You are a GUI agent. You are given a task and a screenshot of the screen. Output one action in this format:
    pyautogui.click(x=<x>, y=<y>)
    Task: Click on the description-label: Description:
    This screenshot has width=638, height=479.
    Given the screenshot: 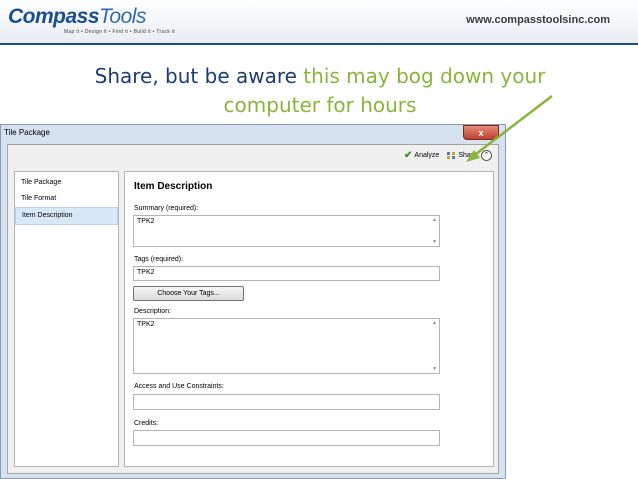 What is the action you would take?
    pyautogui.click(x=152, y=311)
    